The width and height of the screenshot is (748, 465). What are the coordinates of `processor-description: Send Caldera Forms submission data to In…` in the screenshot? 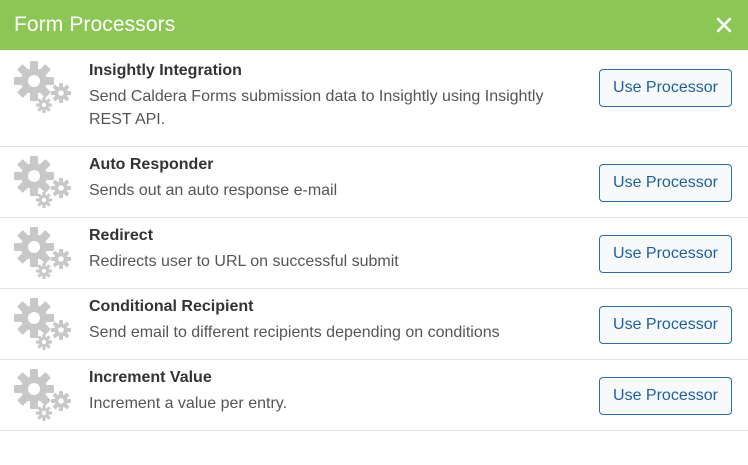 It's located at (316, 108).